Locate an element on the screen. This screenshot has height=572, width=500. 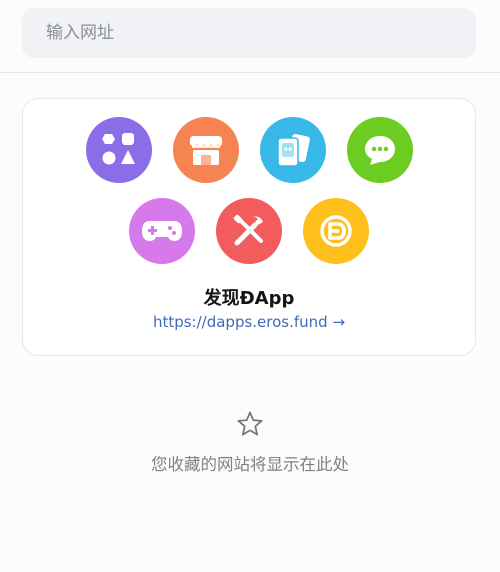
header-divider is located at coordinates (250, 72).